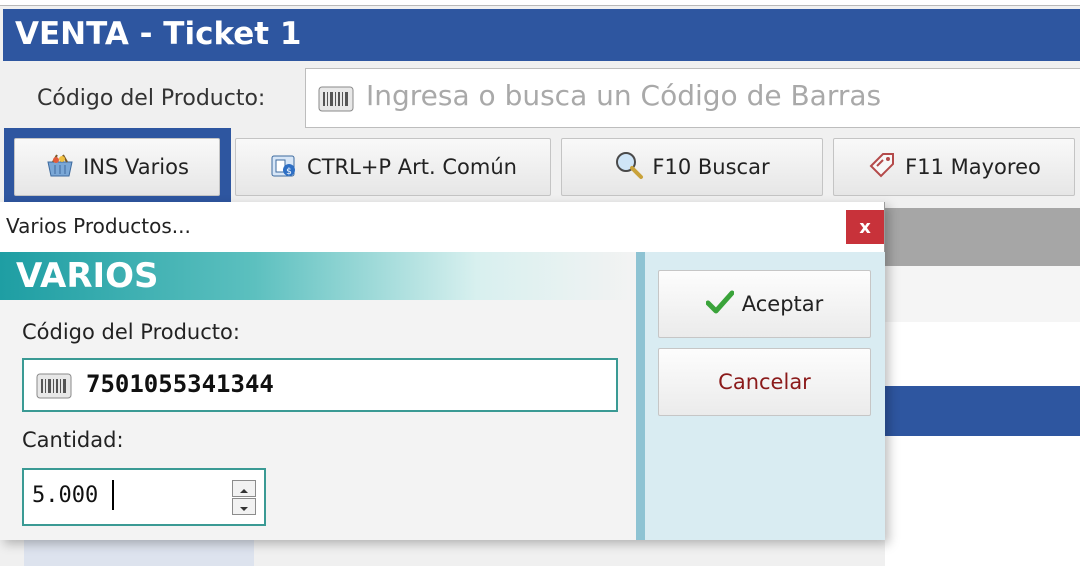  What do you see at coordinates (982, 411) in the screenshot?
I see `ticket-selected-row` at bounding box center [982, 411].